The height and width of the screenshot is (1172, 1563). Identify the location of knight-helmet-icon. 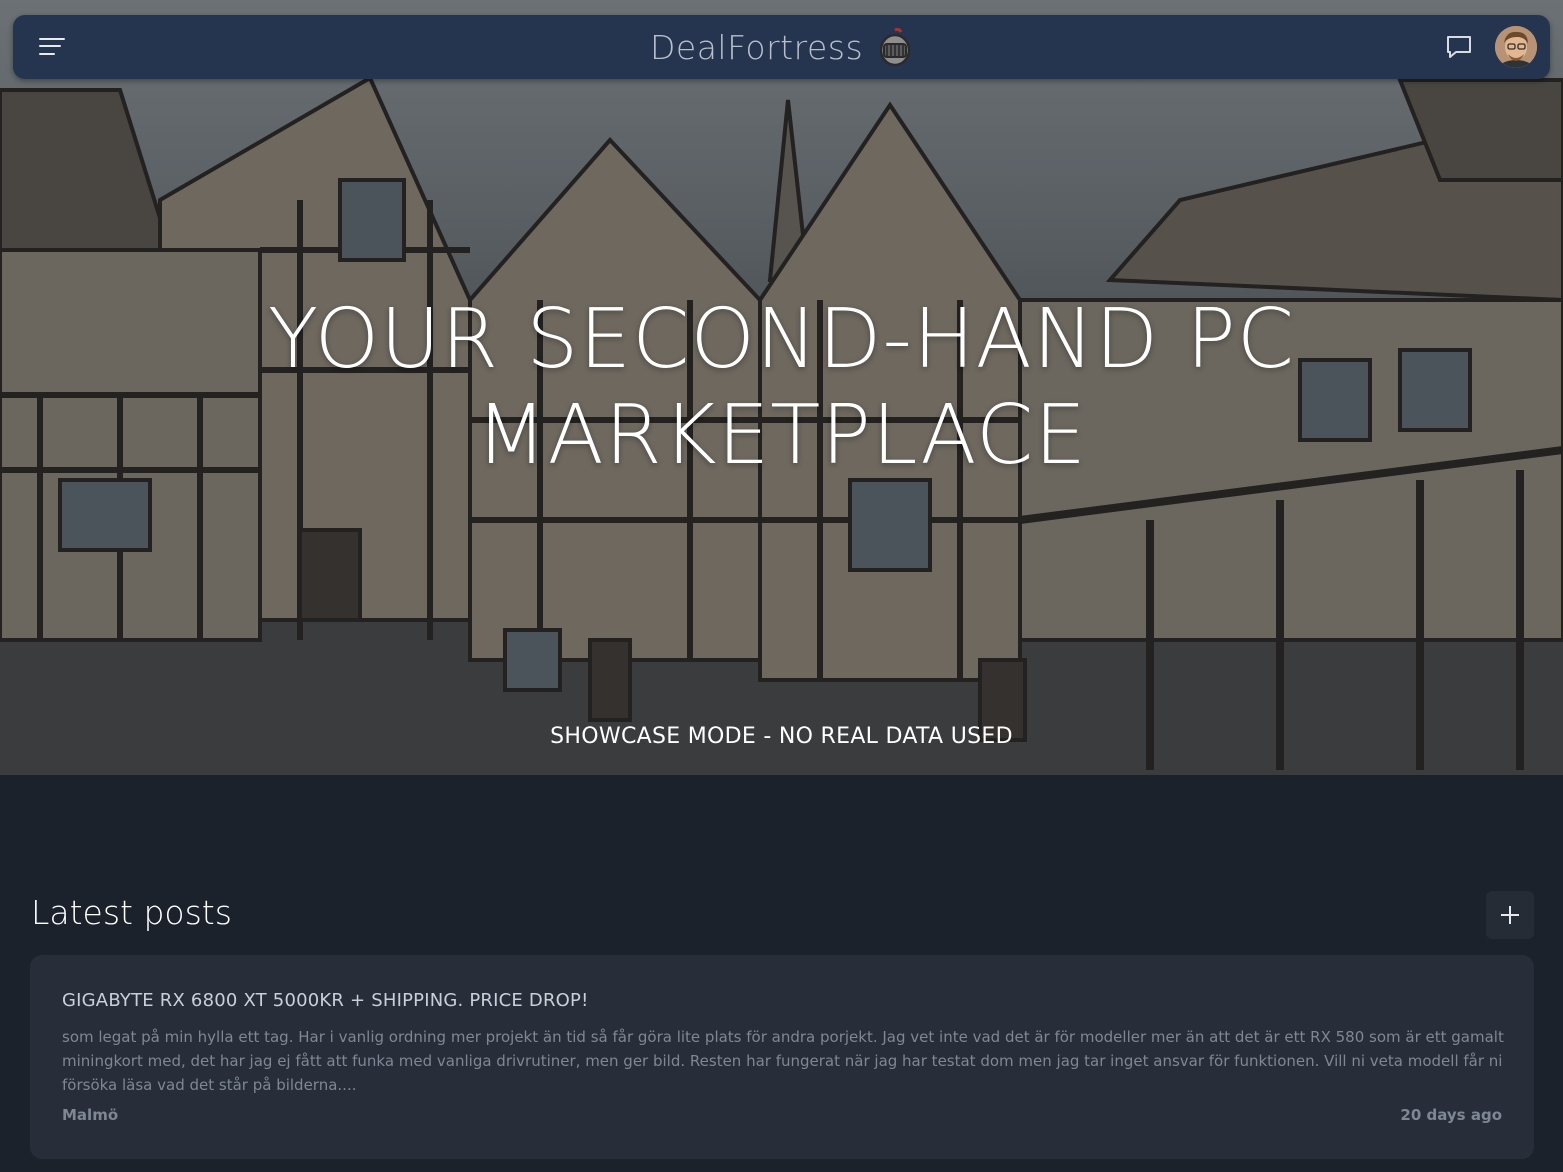
(895, 47).